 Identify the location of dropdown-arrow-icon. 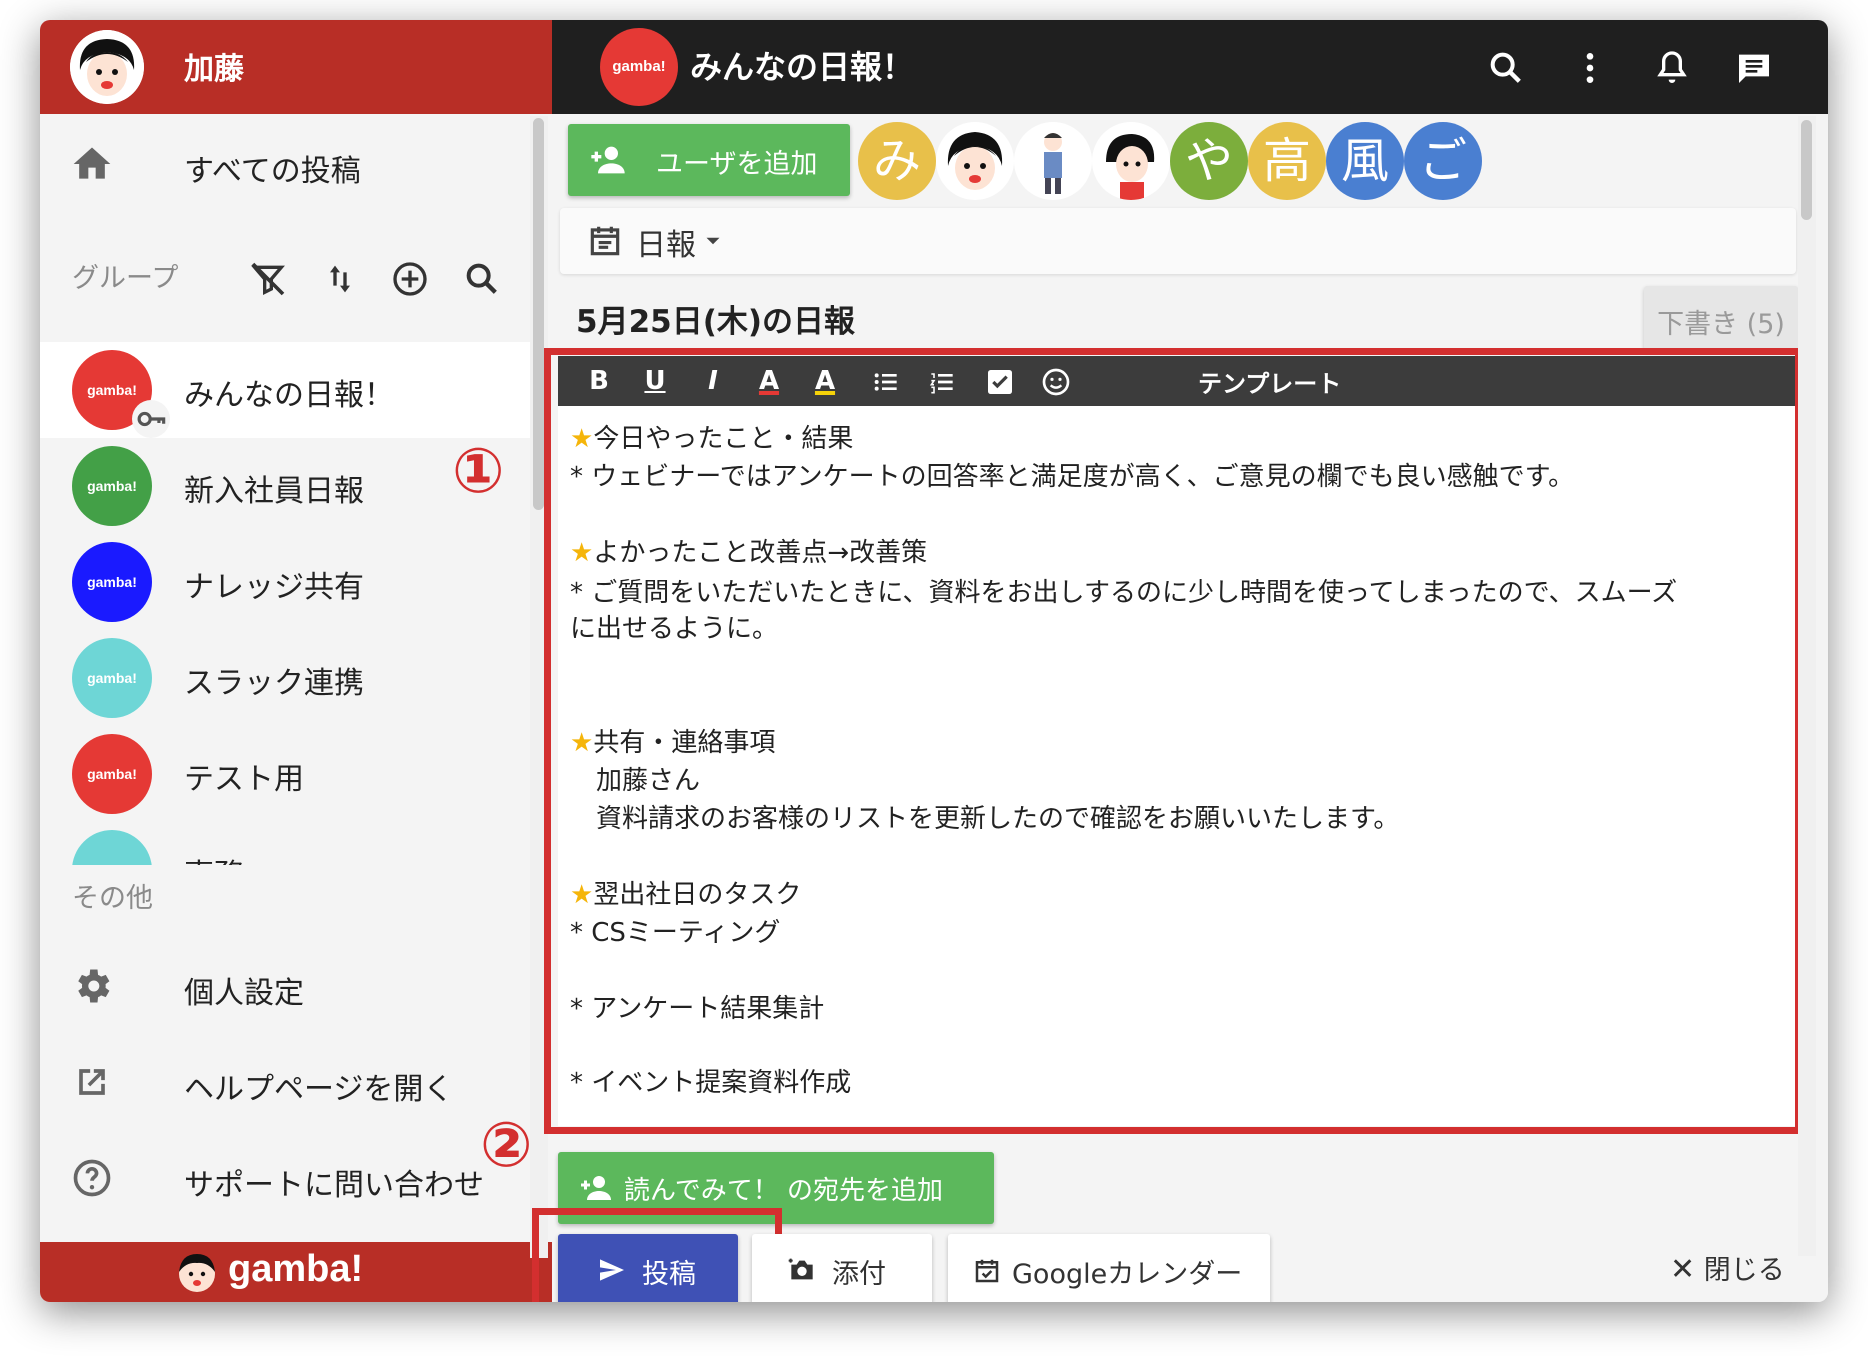
(713, 241).